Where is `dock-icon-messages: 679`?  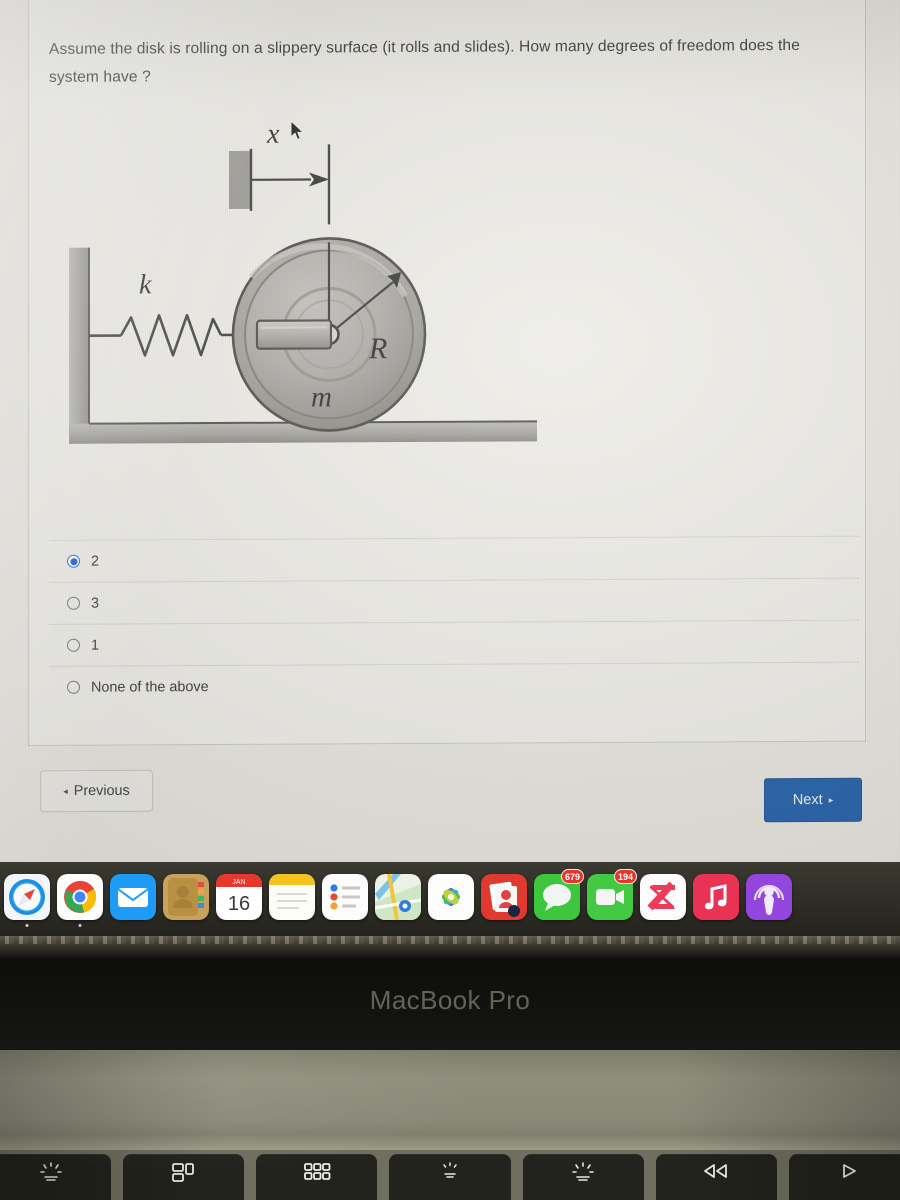
dock-icon-messages: 679 is located at coordinates (559, 894).